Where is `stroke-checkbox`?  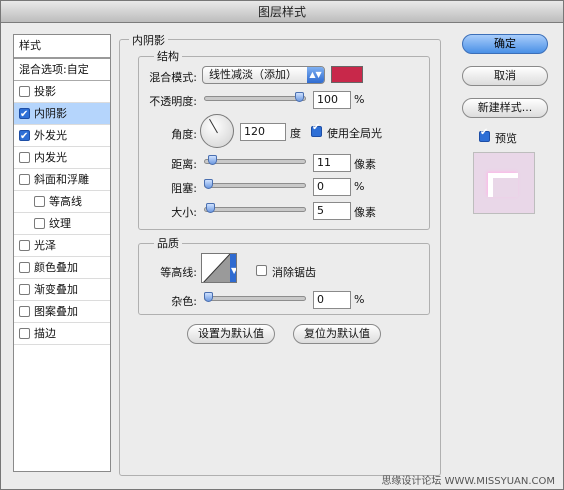 stroke-checkbox is located at coordinates (24, 333).